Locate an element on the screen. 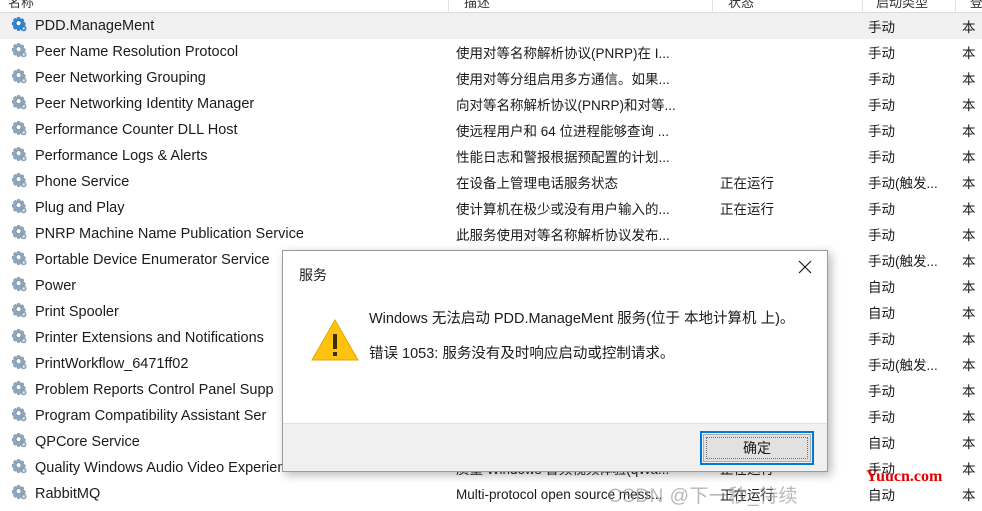 This screenshot has width=982, height=511. service-name-cell: Performance Counter DLL Host is located at coordinates (224, 130).